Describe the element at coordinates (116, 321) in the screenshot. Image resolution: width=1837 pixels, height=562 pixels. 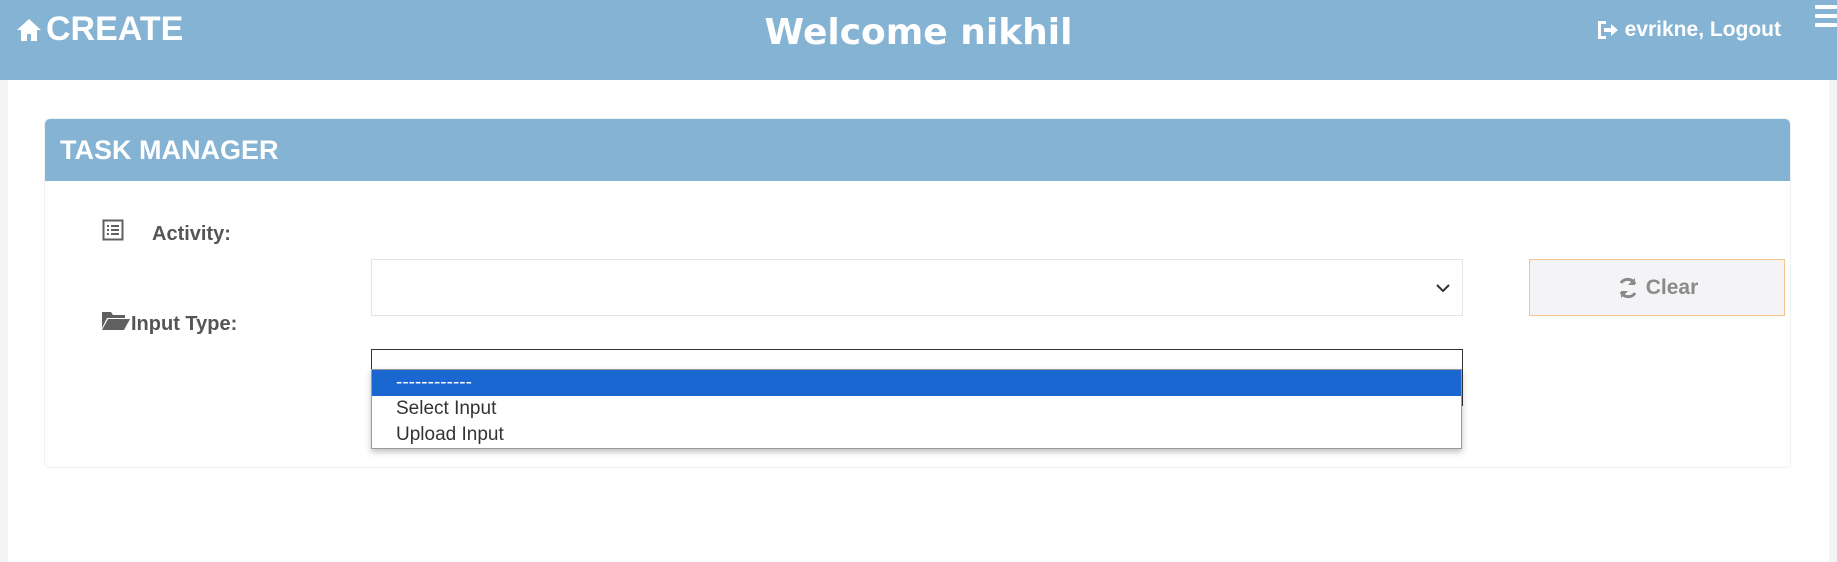
I see `folder-open-icon` at that location.